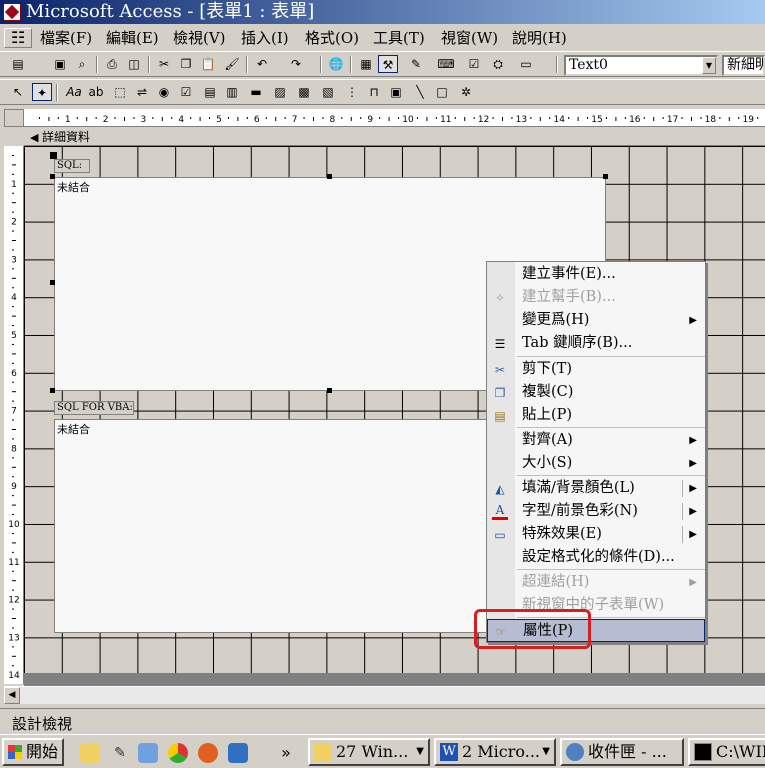  What do you see at coordinates (596, 369) in the screenshot?
I see `ctx-cut: ✂ 剪下(T)` at bounding box center [596, 369].